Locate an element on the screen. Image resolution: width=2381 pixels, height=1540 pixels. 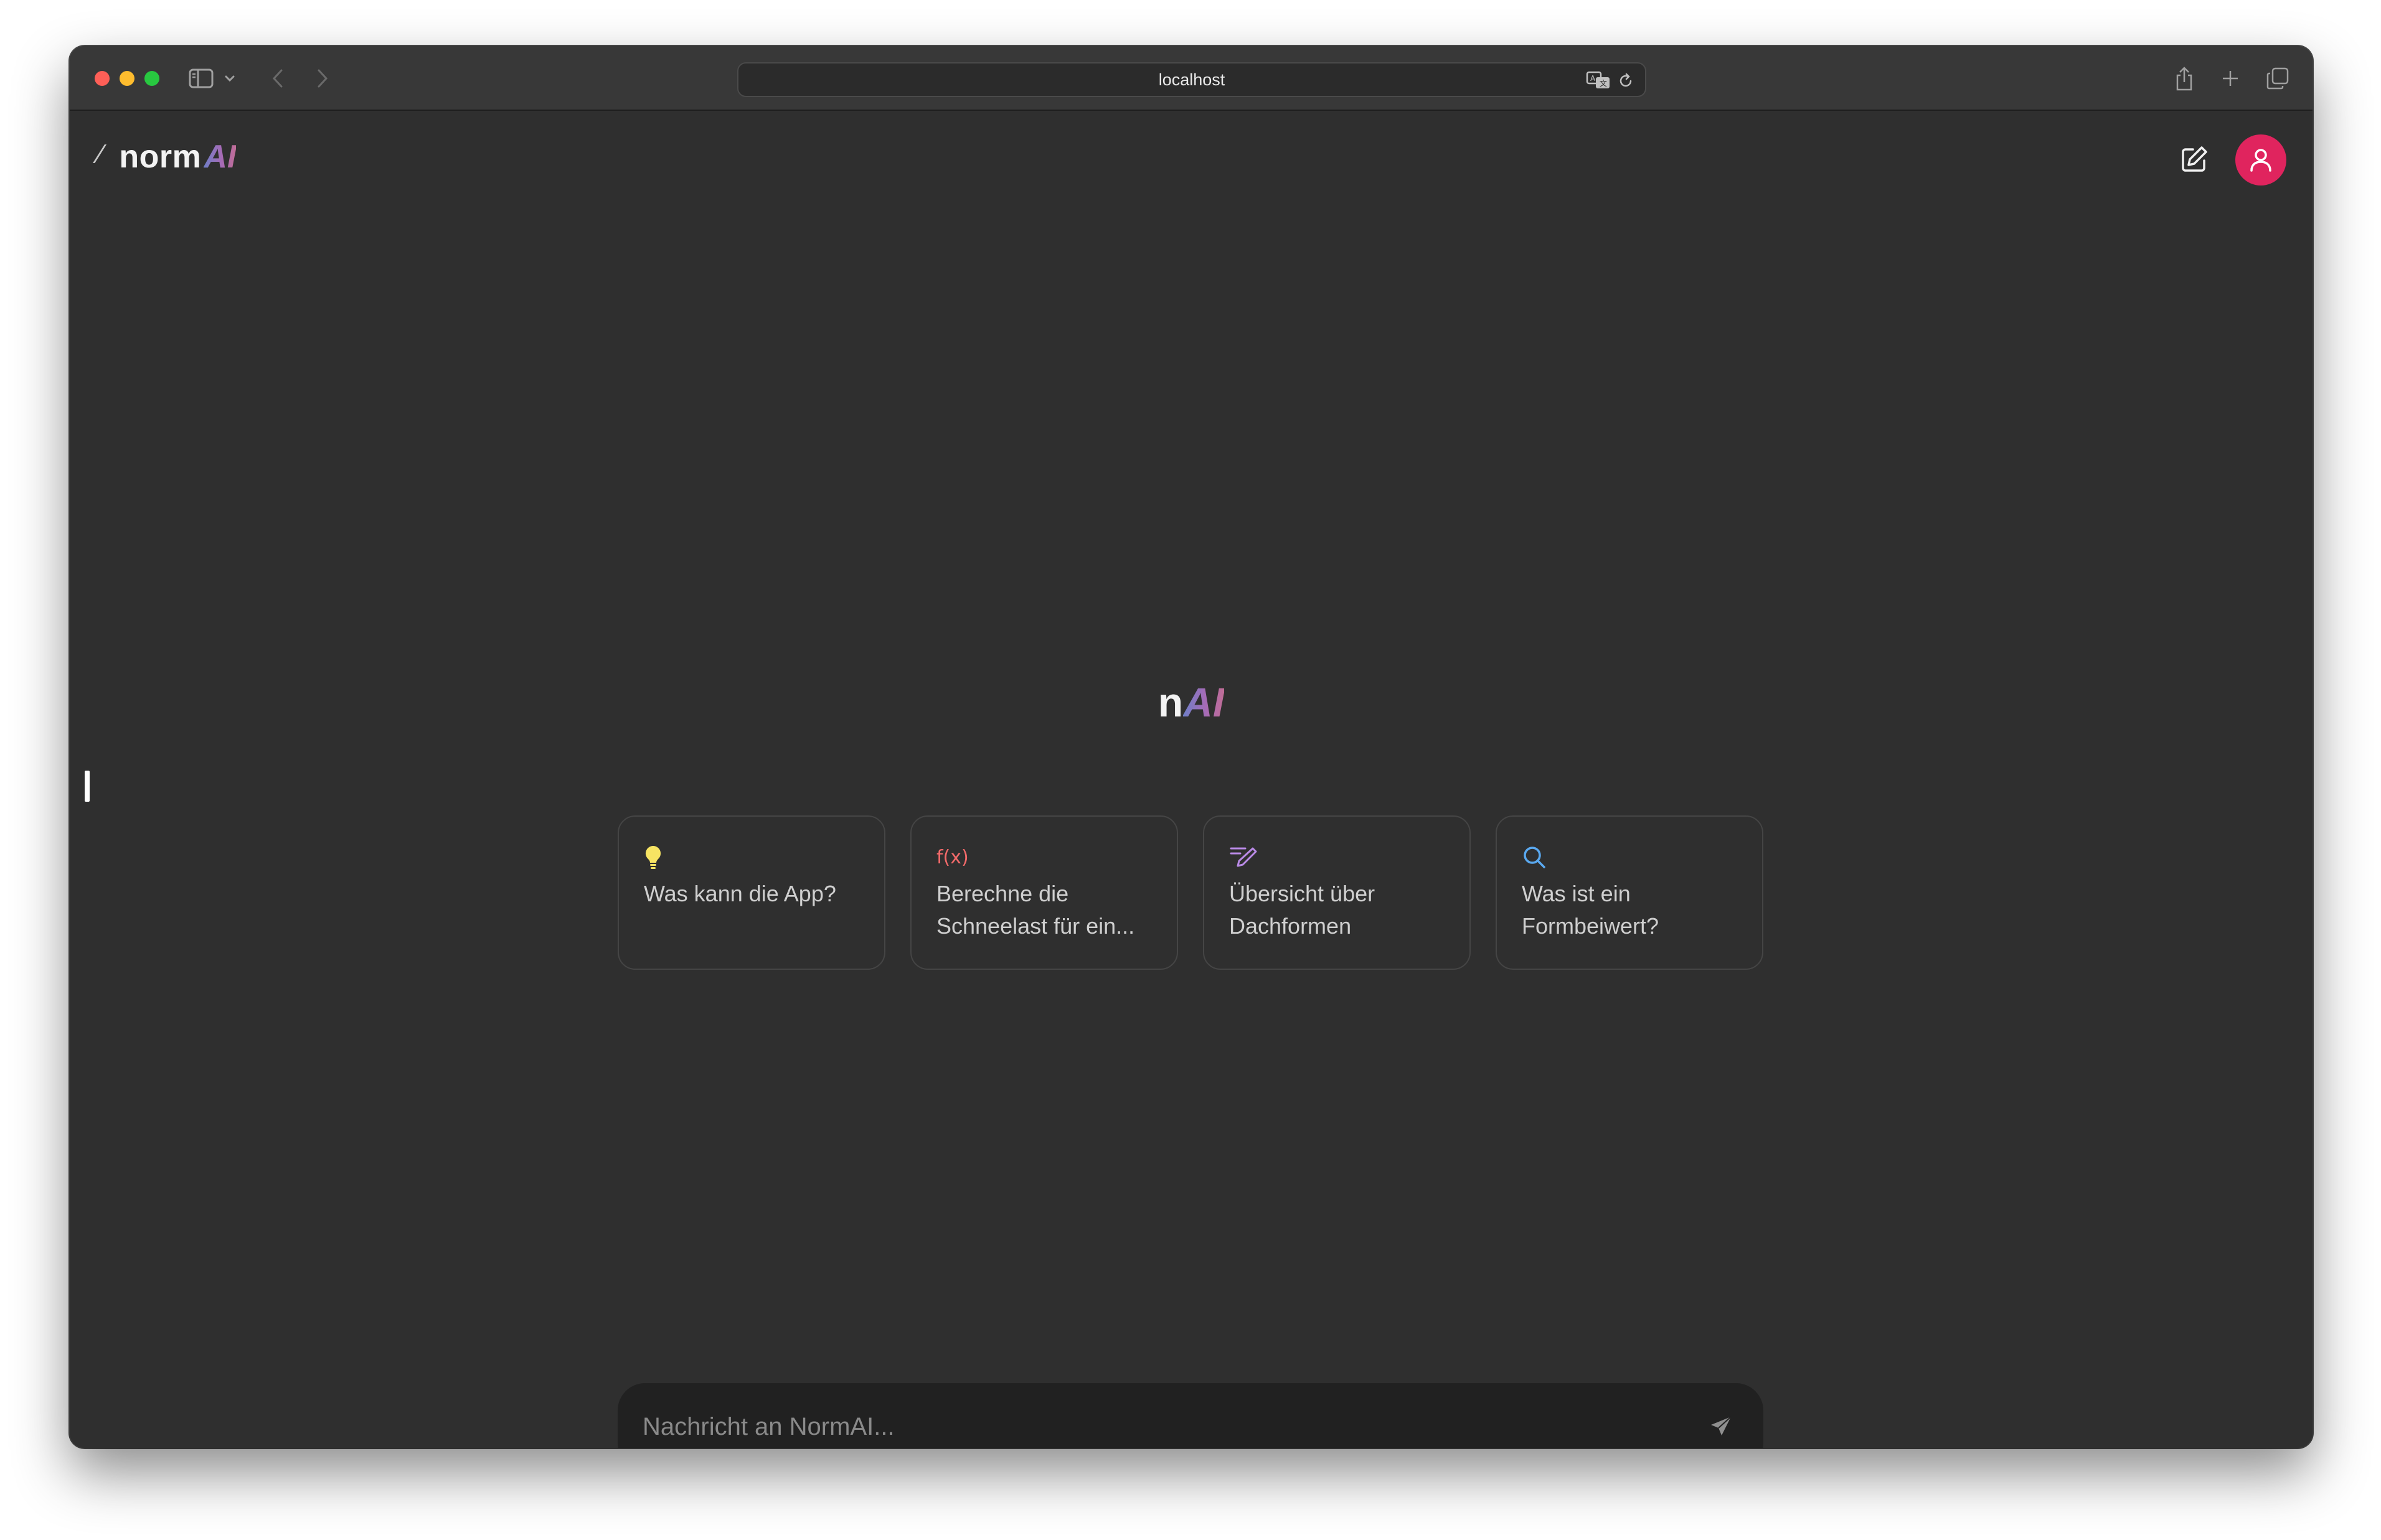
minimize-window-button is located at coordinates (127, 78).